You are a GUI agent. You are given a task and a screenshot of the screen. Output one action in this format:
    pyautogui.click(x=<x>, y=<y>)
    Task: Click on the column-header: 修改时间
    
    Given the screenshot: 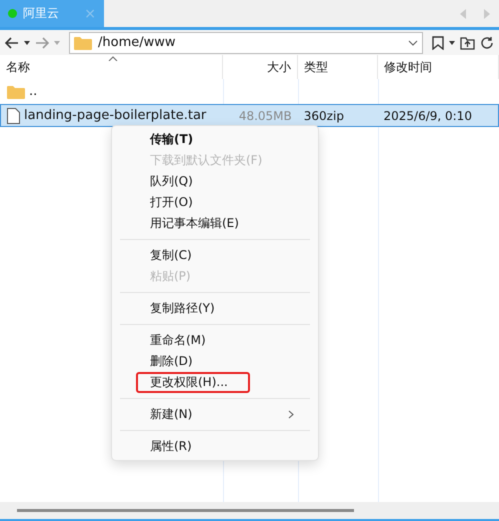 What is the action you would take?
    pyautogui.click(x=438, y=67)
    